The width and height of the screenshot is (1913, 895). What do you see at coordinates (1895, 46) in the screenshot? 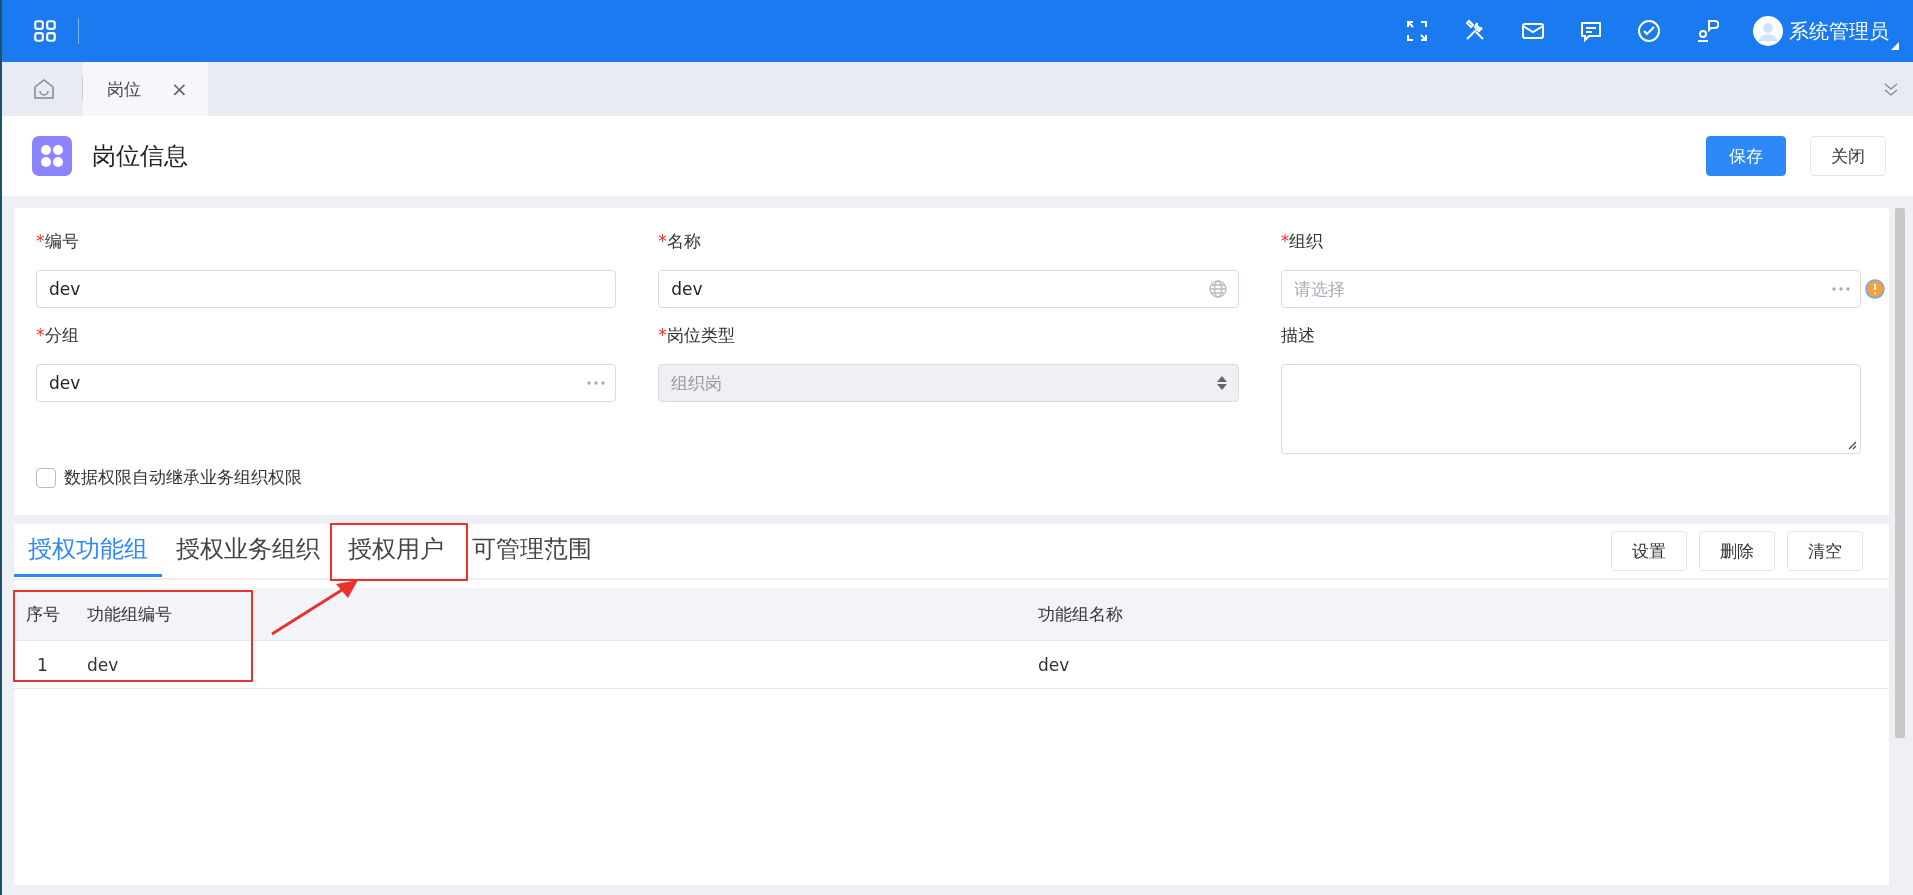
I see `corner-caret-icon` at bounding box center [1895, 46].